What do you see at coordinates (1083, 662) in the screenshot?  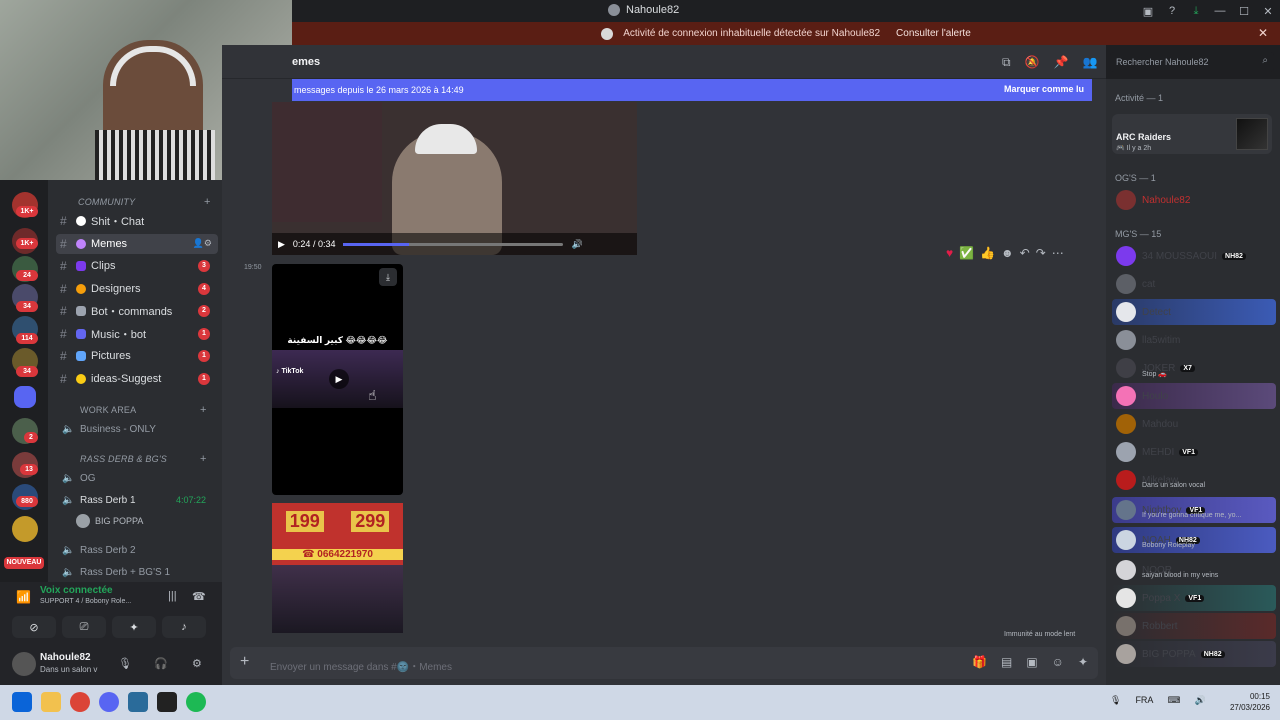 I see `apps-icon: ✦` at bounding box center [1083, 662].